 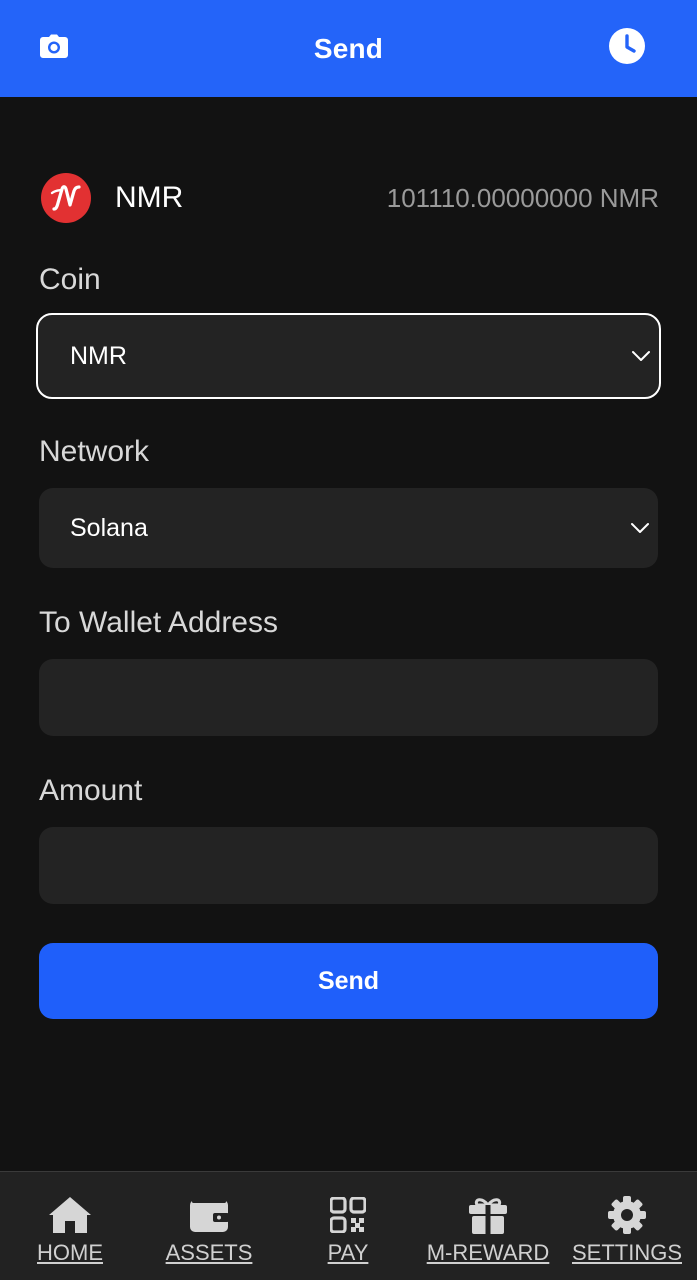 I want to click on top-app-bar: Send, so click(x=348, y=48).